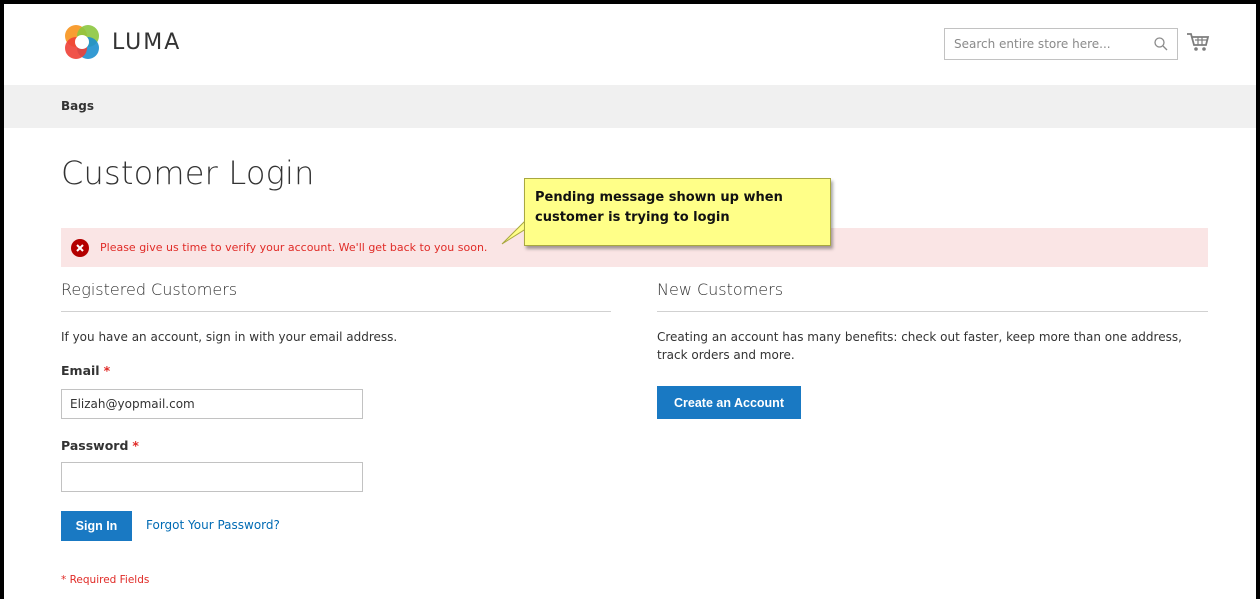  Describe the element at coordinates (1161, 46) in the screenshot. I see `search-icon` at that location.